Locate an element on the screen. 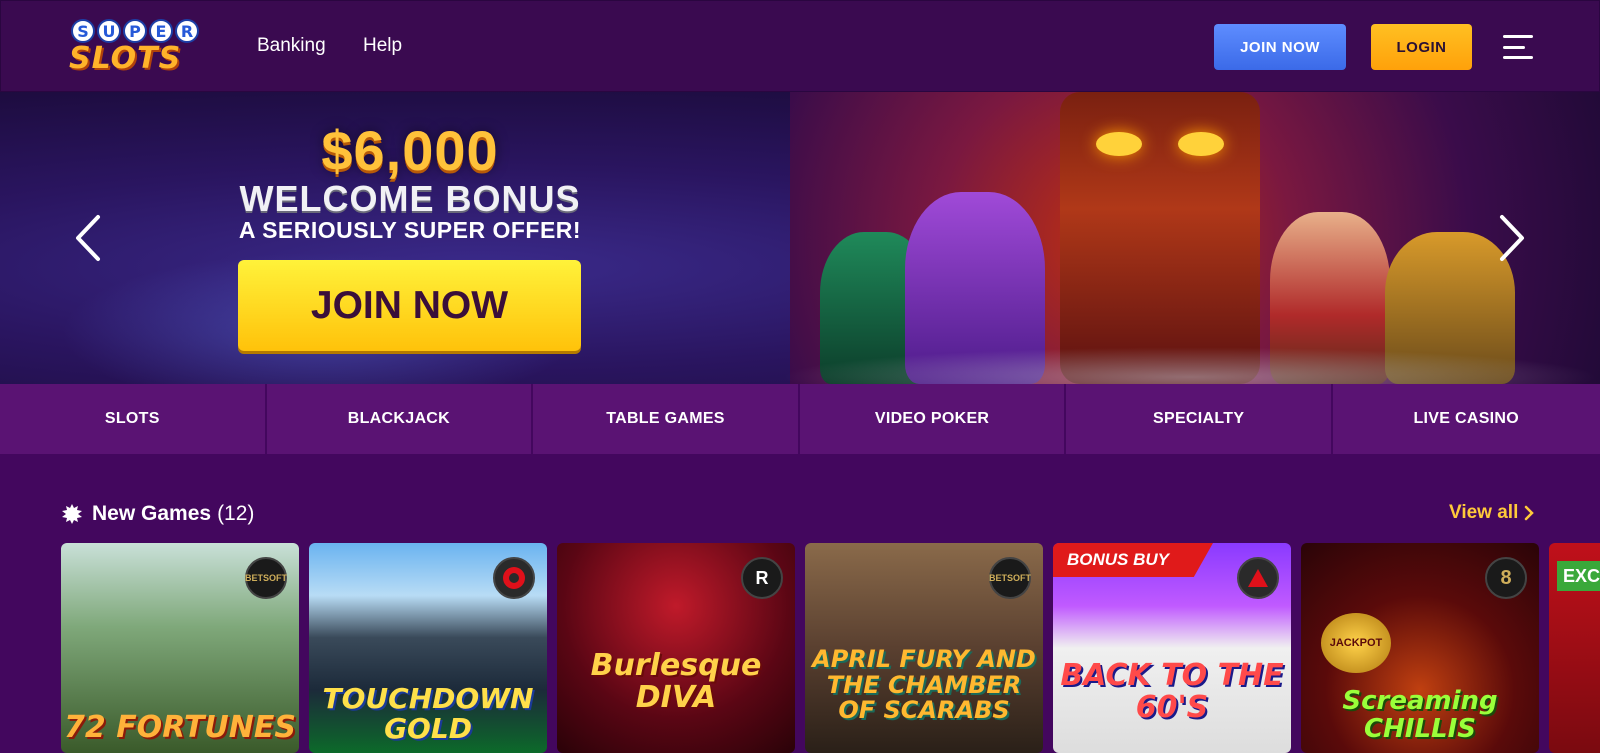 This screenshot has height=753, width=1600. logo-letter-e: E is located at coordinates (161, 31).